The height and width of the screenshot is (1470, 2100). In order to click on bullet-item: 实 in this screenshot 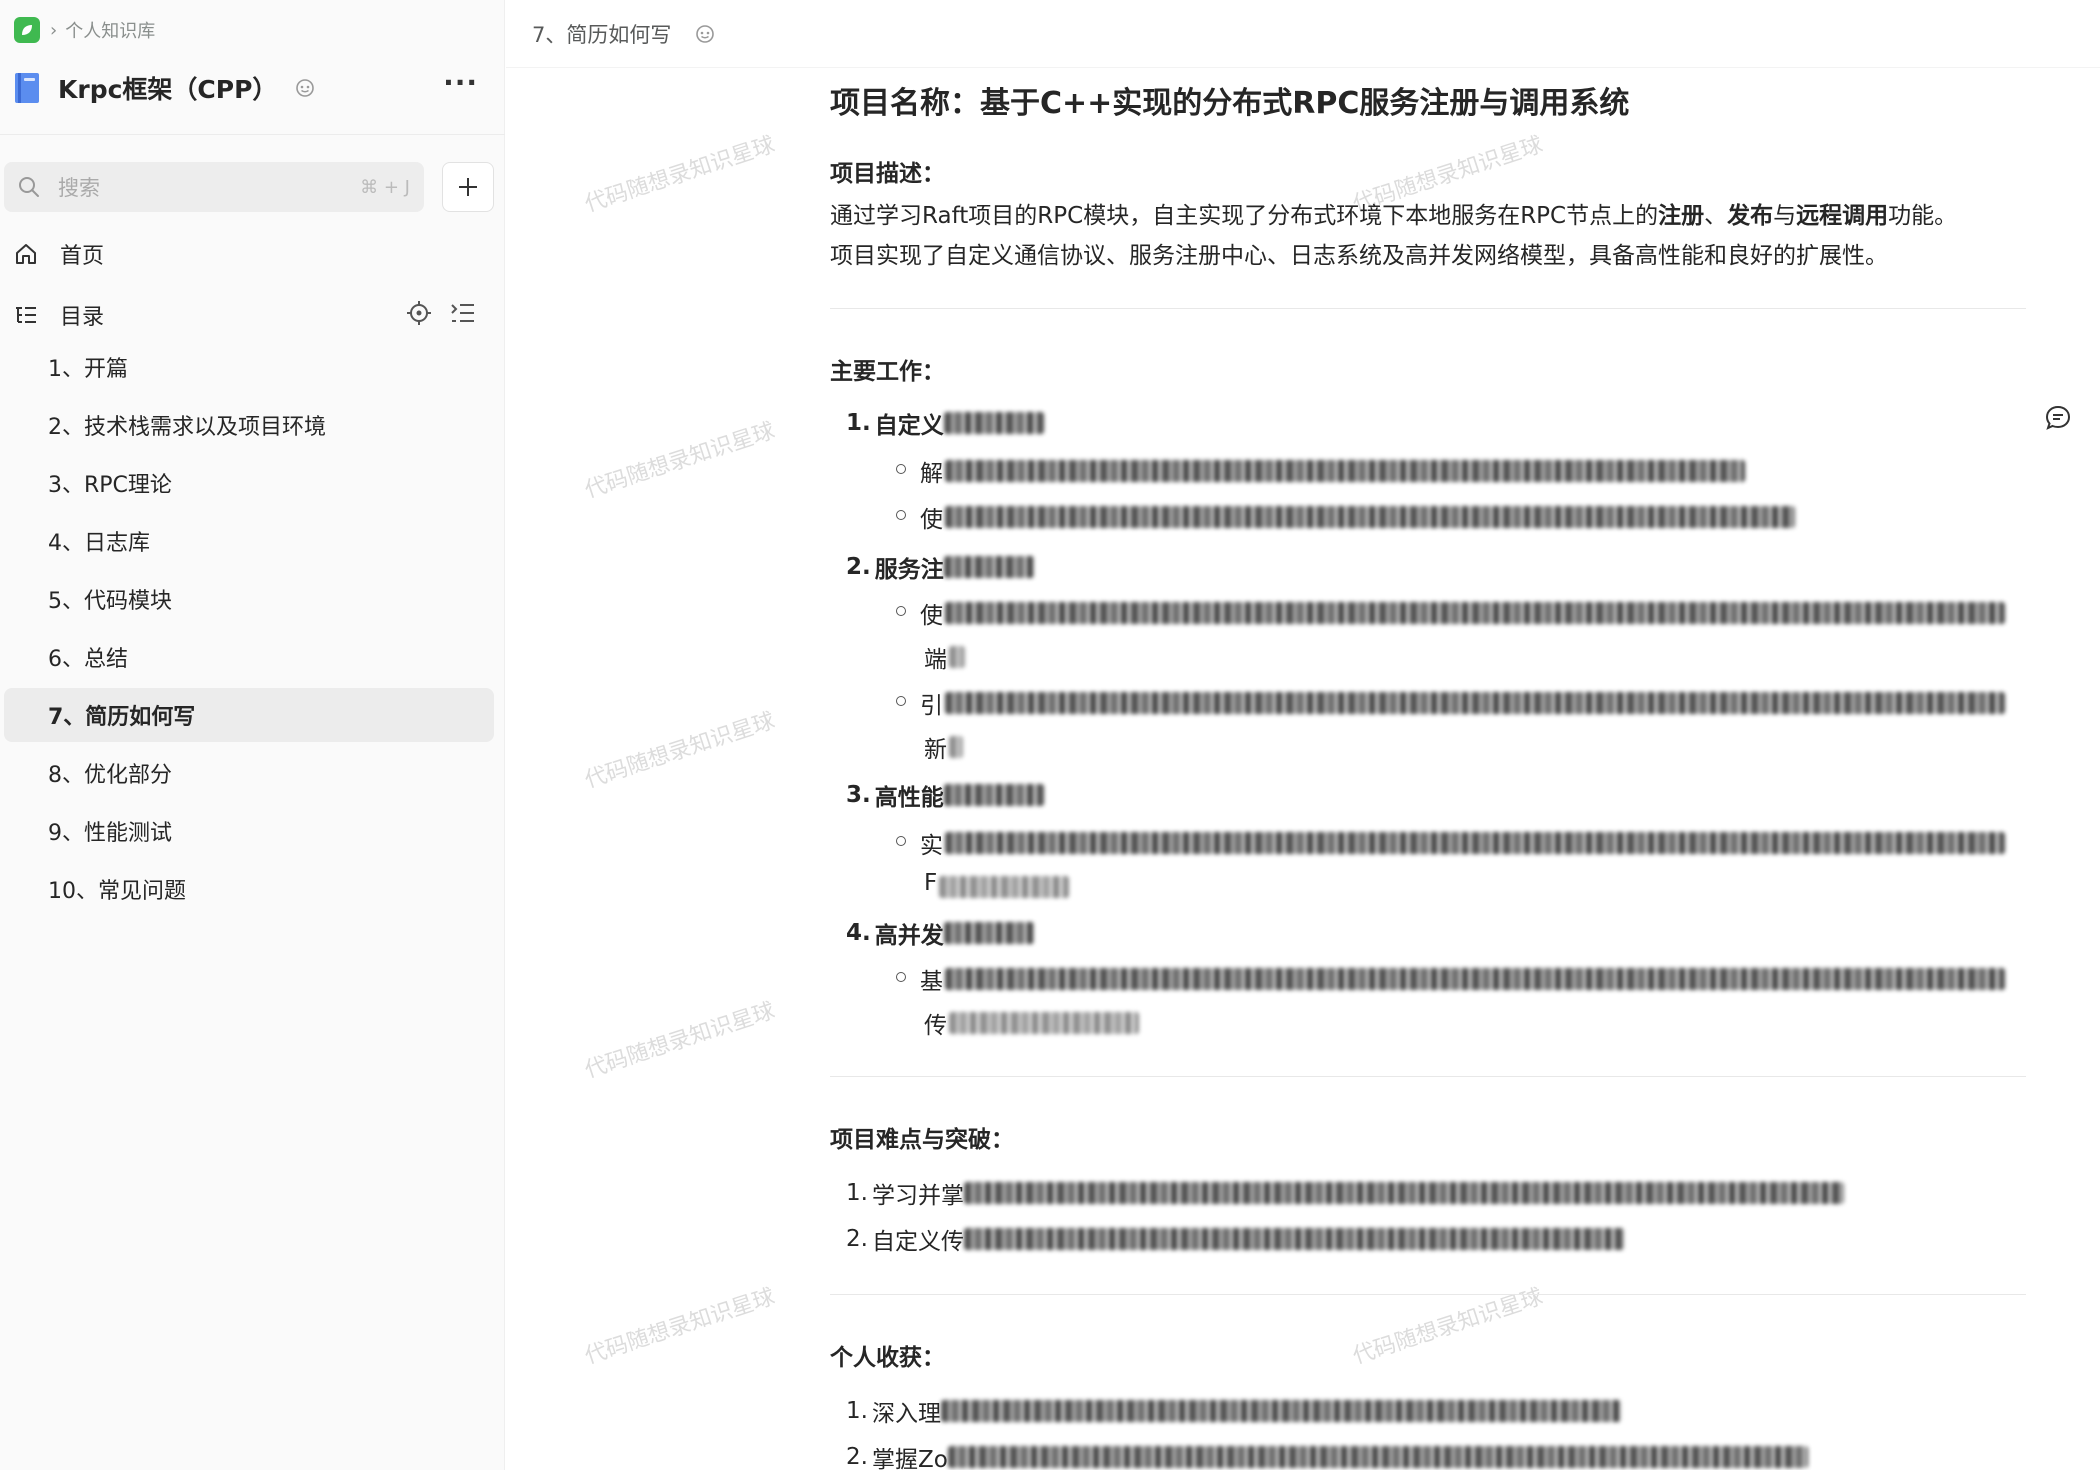, I will do `click(1450, 843)`.